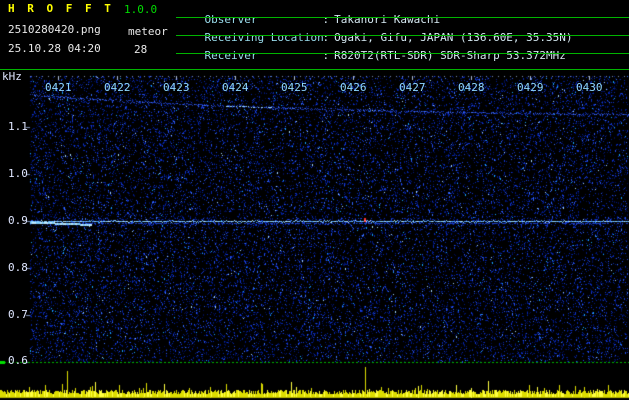 Image resolution: width=629 pixels, height=400 pixels. What do you see at coordinates (294, 87) in the screenshot?
I see `xaxis-time-label: 0425` at bounding box center [294, 87].